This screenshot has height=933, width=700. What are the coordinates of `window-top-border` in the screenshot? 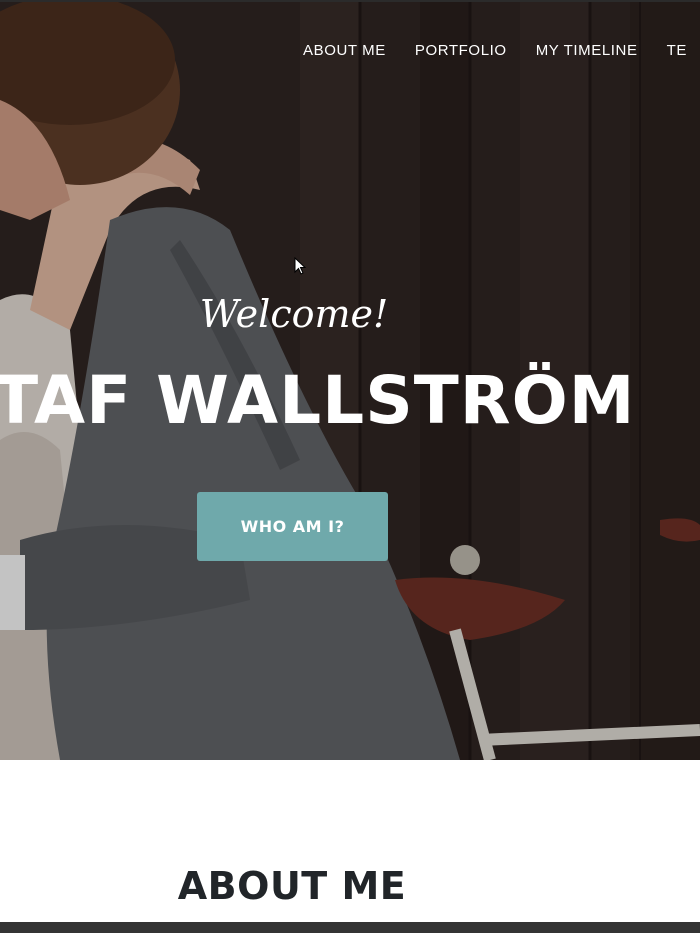 It's located at (350, 1).